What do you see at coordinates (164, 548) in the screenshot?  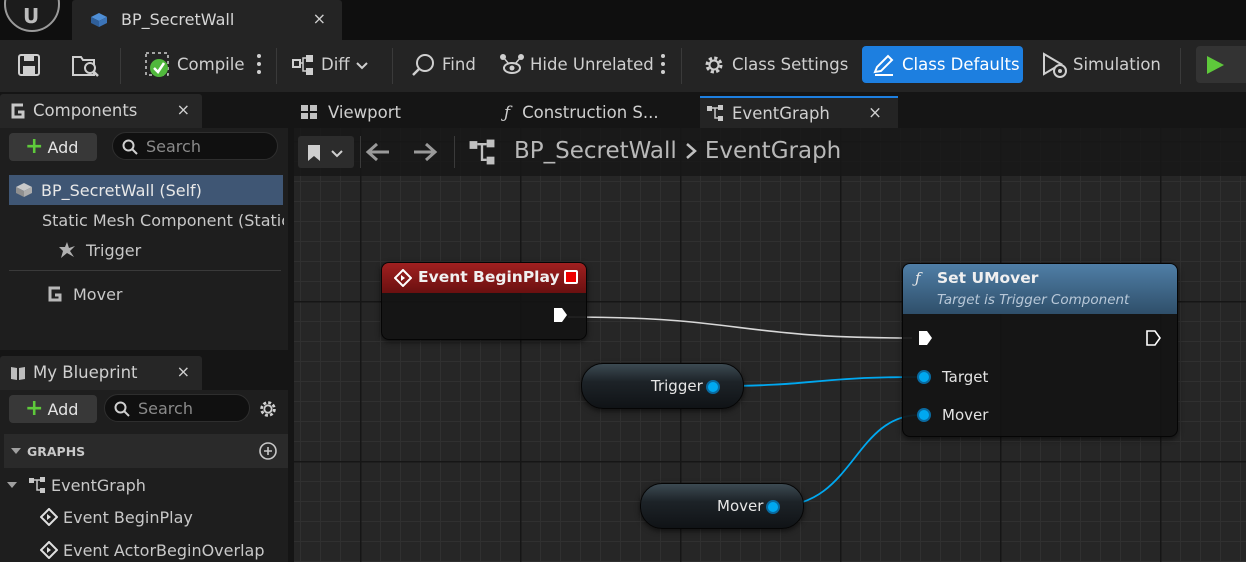 I see `event-item-actorbeginoverlap: Event ActorBeginOverlap` at bounding box center [164, 548].